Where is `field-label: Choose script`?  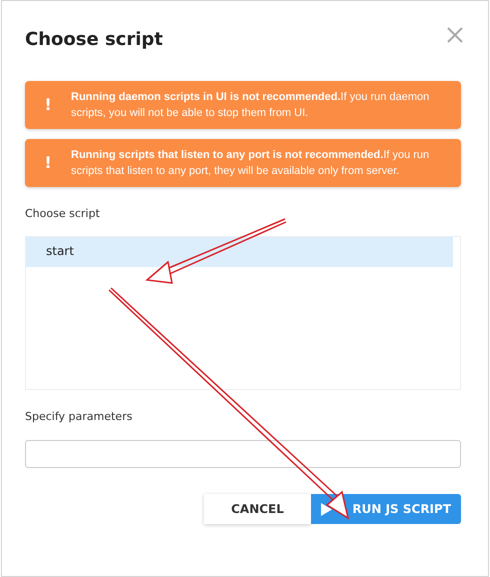
field-label: Choose script is located at coordinates (63, 213).